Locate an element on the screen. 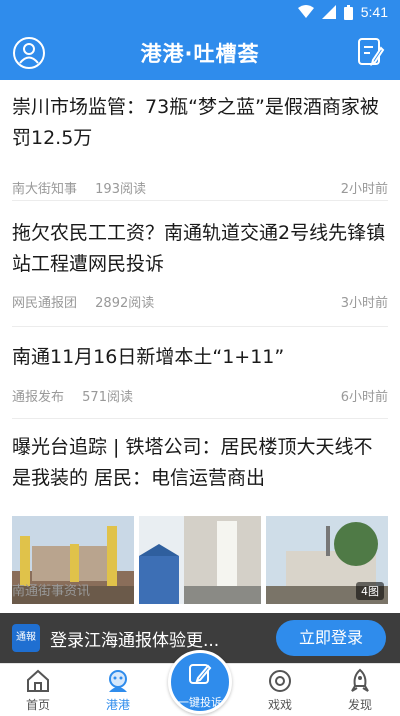 This screenshot has width=400, height=716. home-icon is located at coordinates (38, 680).